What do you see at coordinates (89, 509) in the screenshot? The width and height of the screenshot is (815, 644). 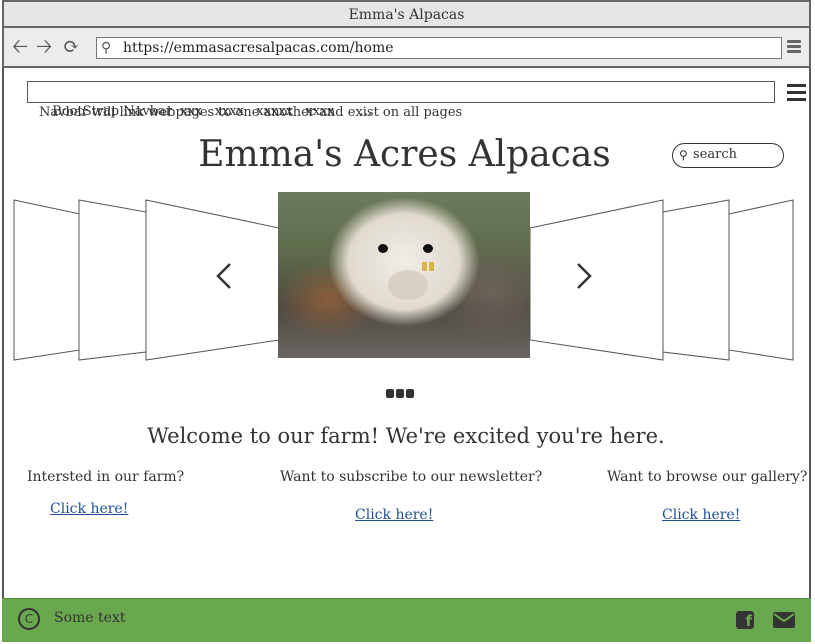 I see `farm-link: Click here!` at bounding box center [89, 509].